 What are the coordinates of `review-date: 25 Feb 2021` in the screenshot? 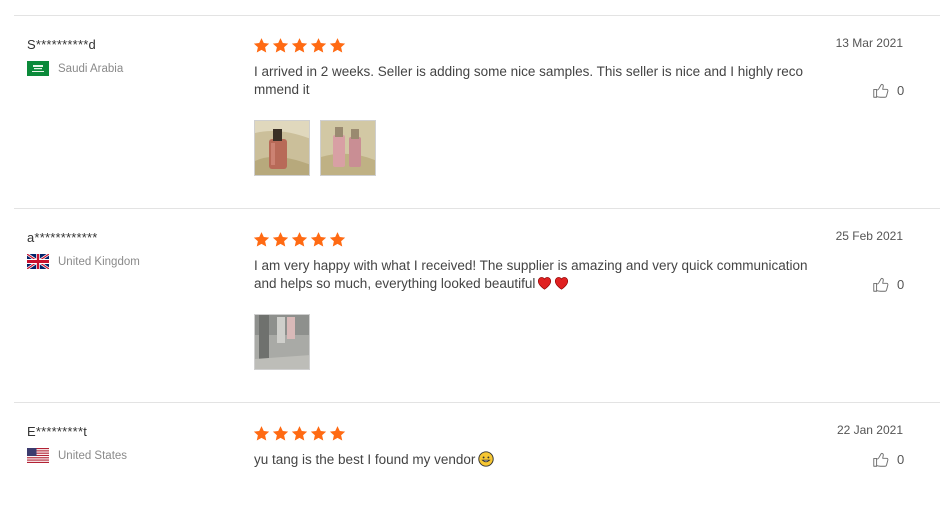 It's located at (869, 236).